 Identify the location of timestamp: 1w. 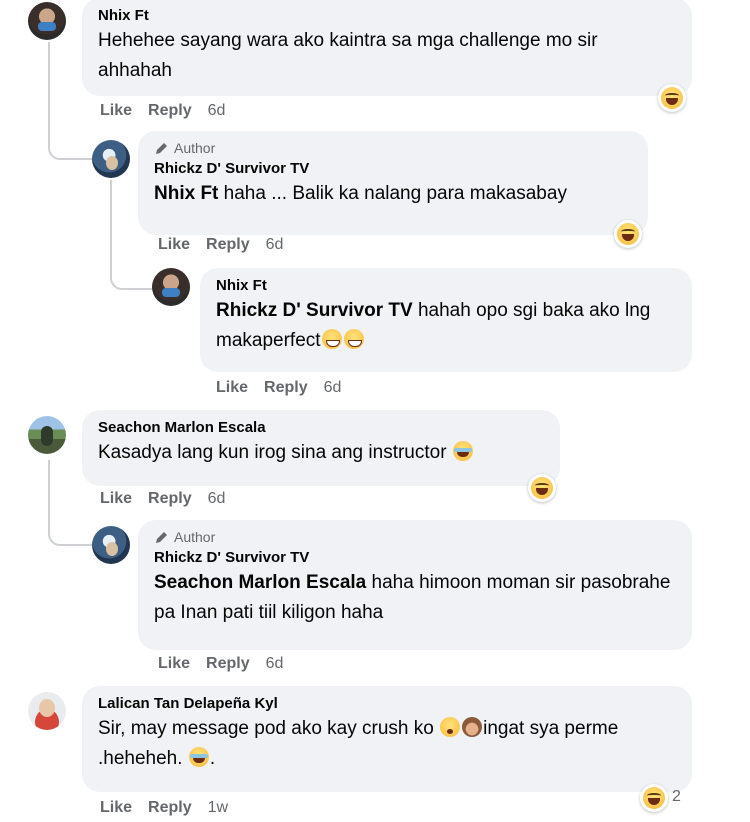
(218, 808).